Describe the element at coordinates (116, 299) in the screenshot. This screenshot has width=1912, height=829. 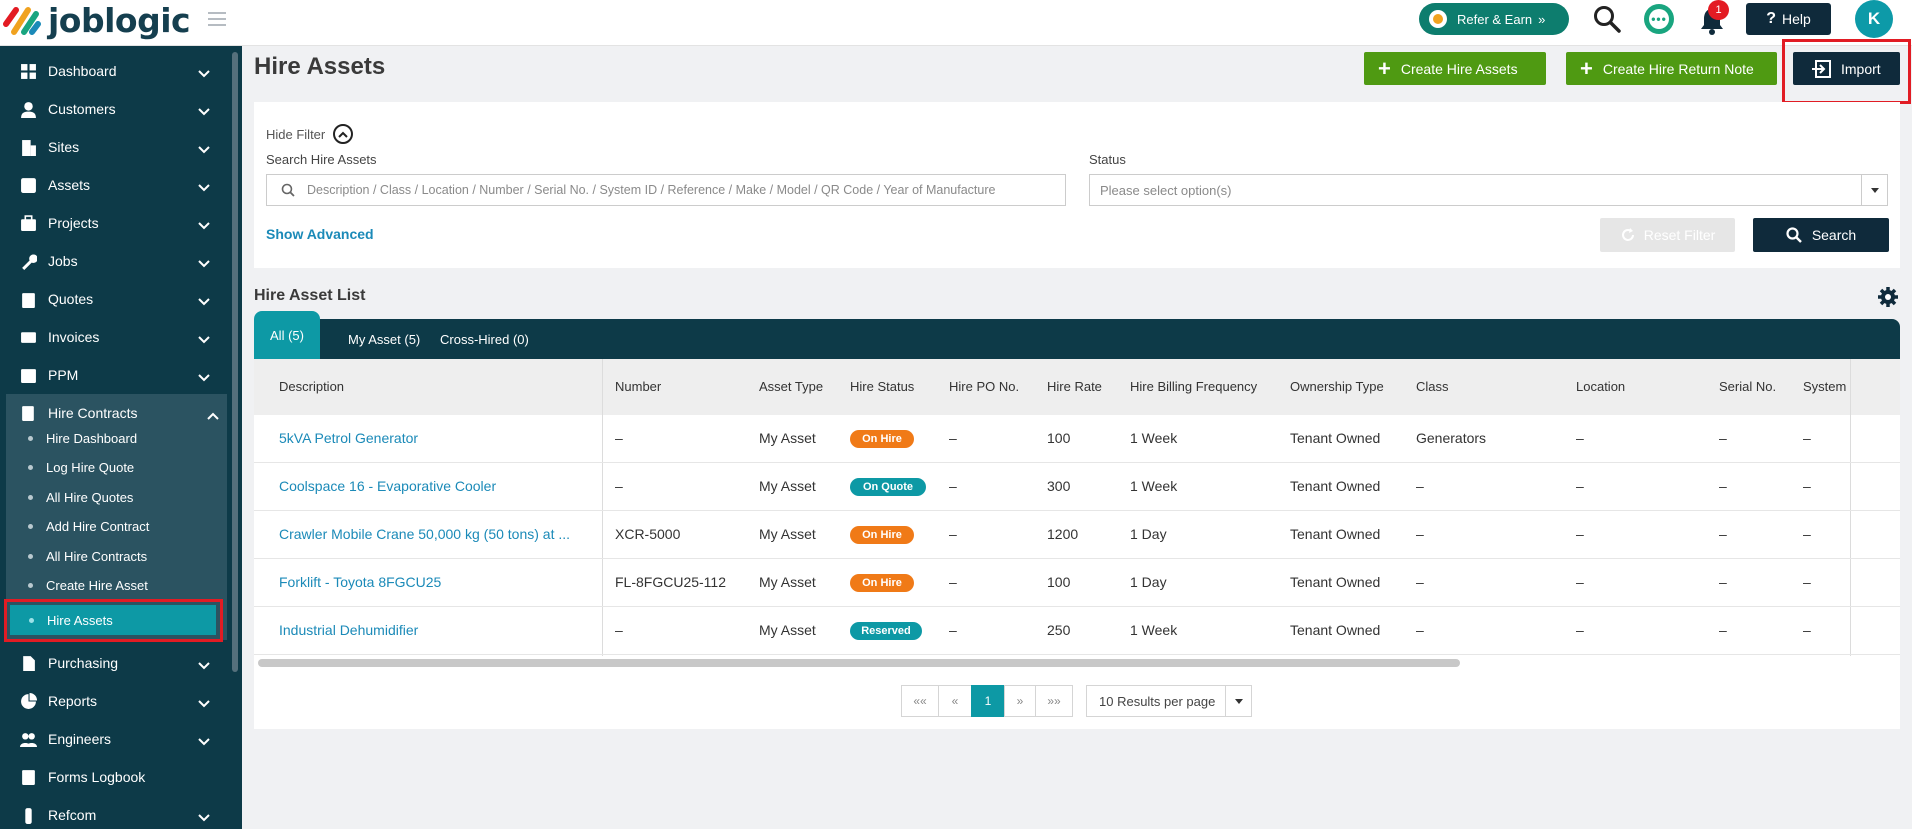
I see `sidebar-item-quotes: Quotes` at that location.